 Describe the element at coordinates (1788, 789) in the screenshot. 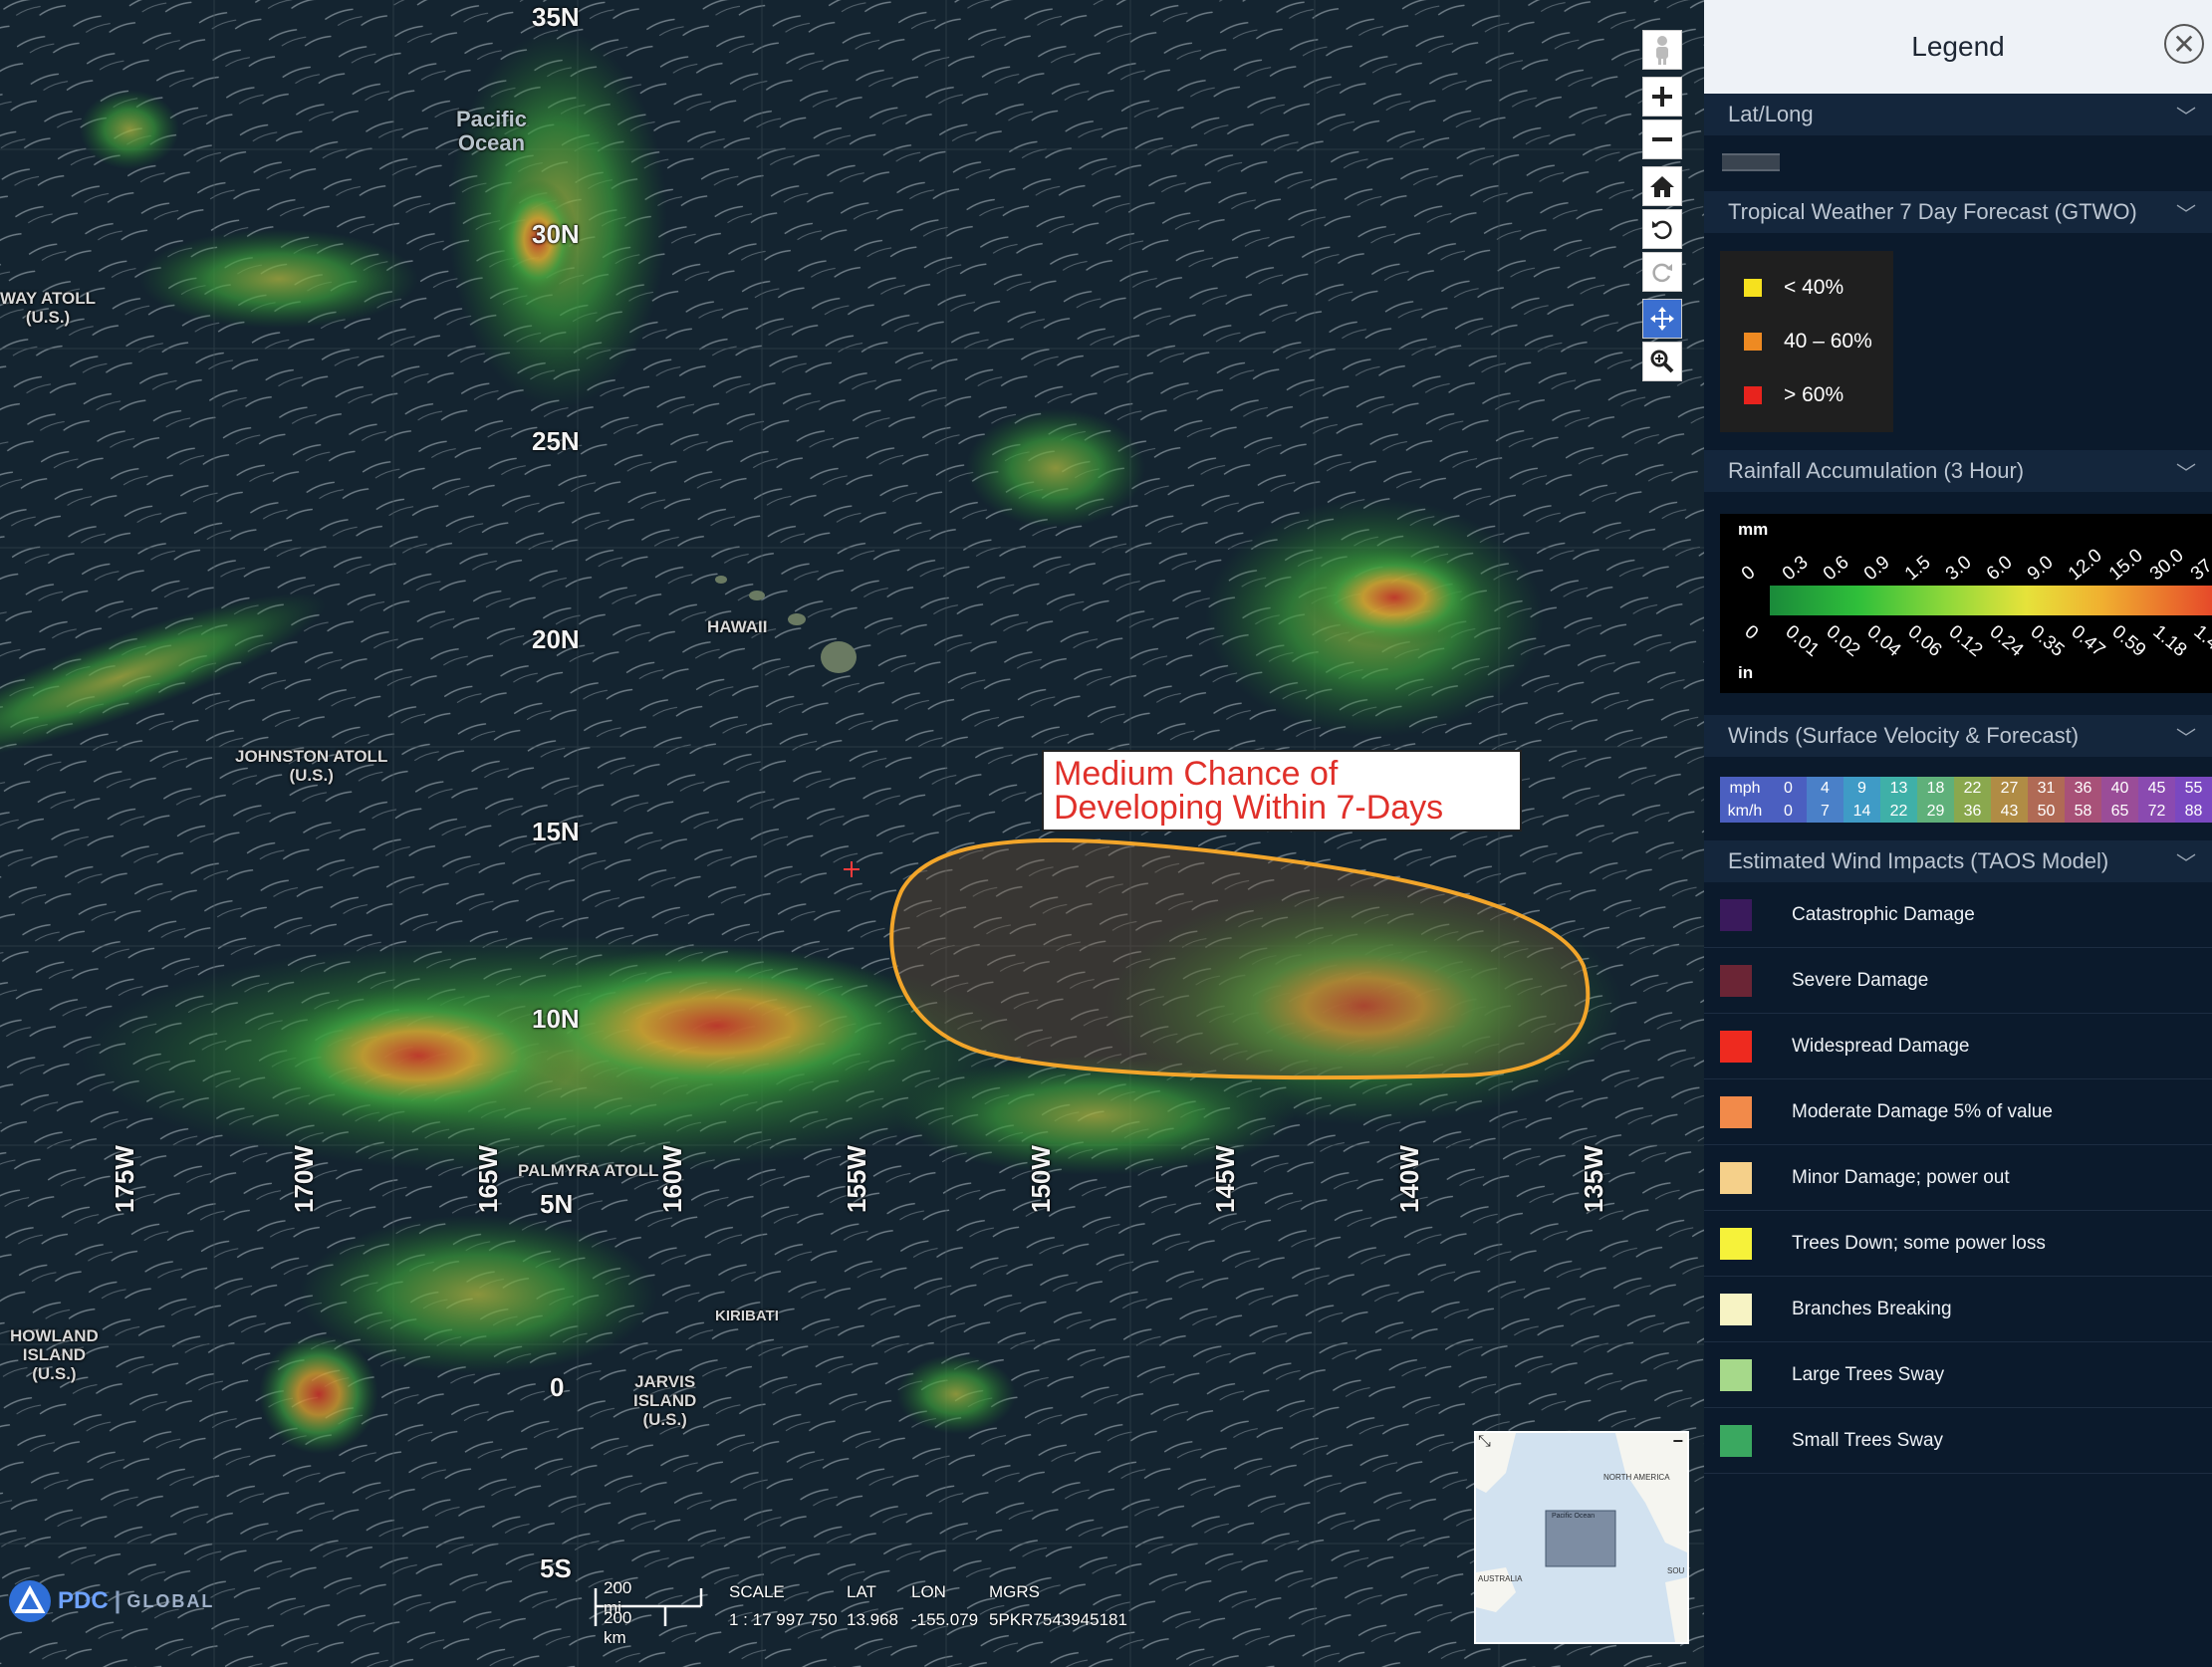

I see `wind-speed-cell: 0` at that location.